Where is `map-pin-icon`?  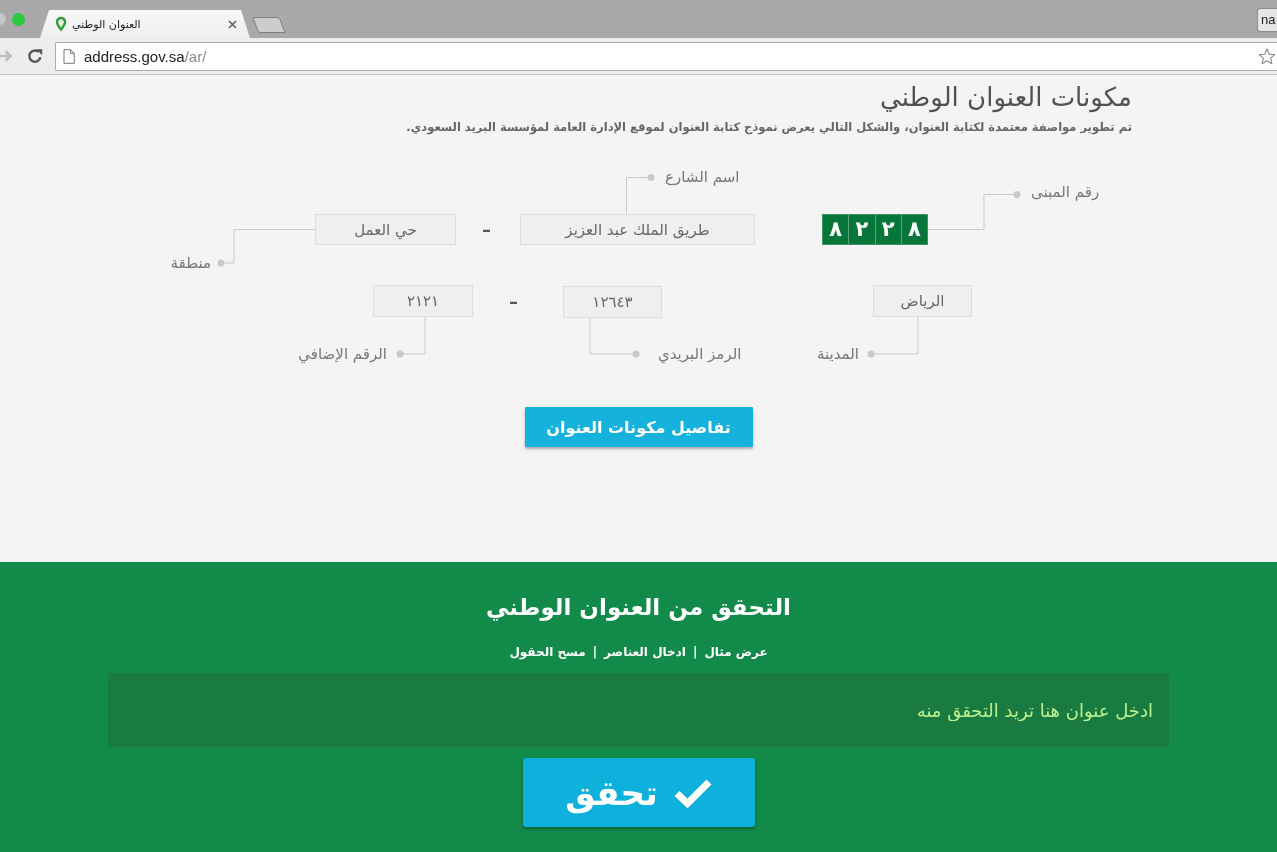 map-pin-icon is located at coordinates (61, 24).